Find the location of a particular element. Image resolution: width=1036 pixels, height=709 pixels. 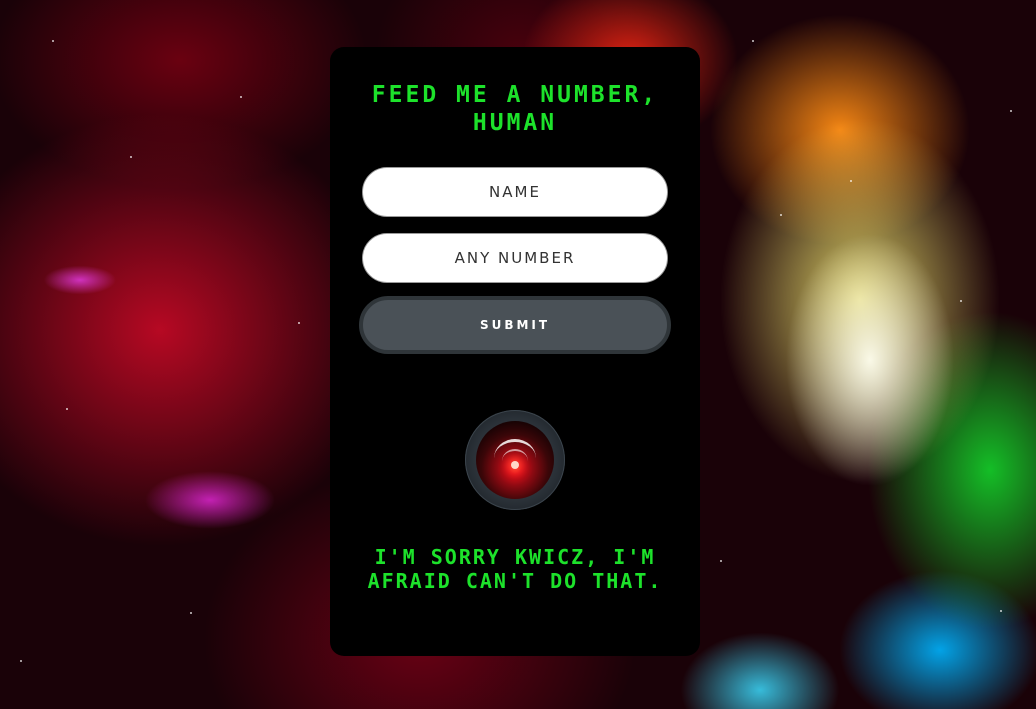

name-input is located at coordinates (515, 192).